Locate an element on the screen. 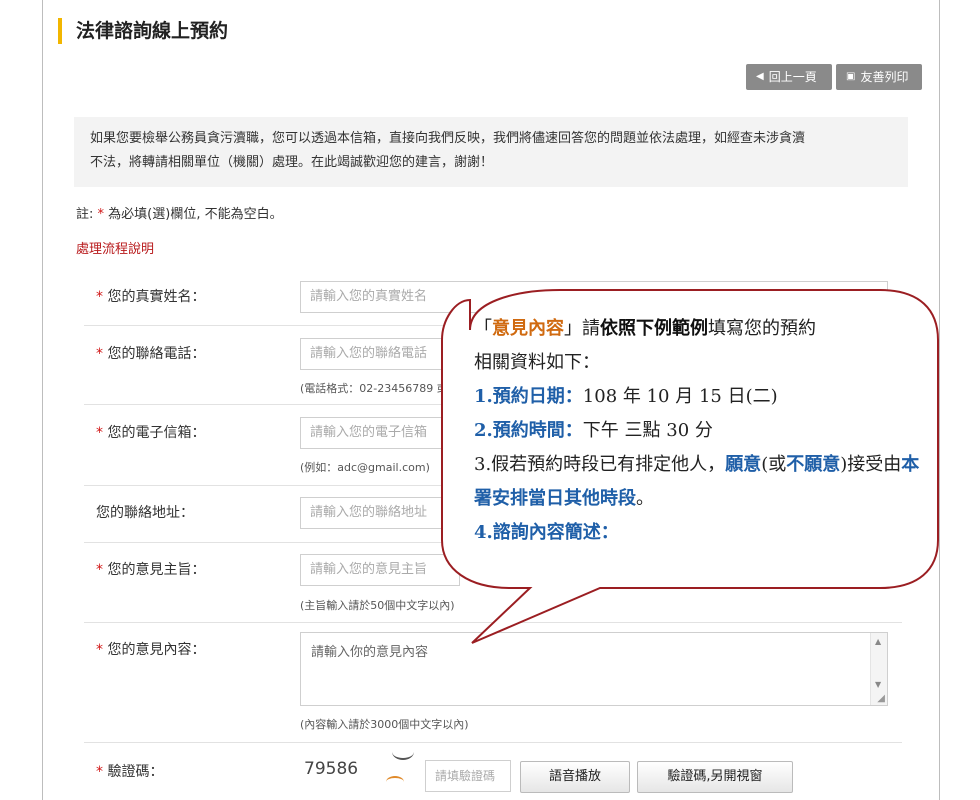 The image size is (980, 800). bubble-line-1: 「意見內容」請依照下例範例填寫您的預約 is located at coordinates (699, 329).